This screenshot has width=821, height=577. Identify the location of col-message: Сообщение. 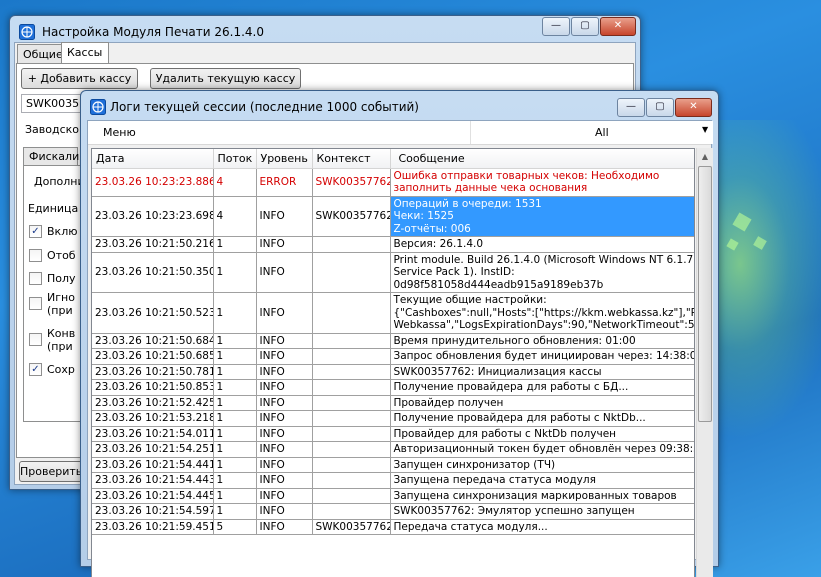
(542, 159).